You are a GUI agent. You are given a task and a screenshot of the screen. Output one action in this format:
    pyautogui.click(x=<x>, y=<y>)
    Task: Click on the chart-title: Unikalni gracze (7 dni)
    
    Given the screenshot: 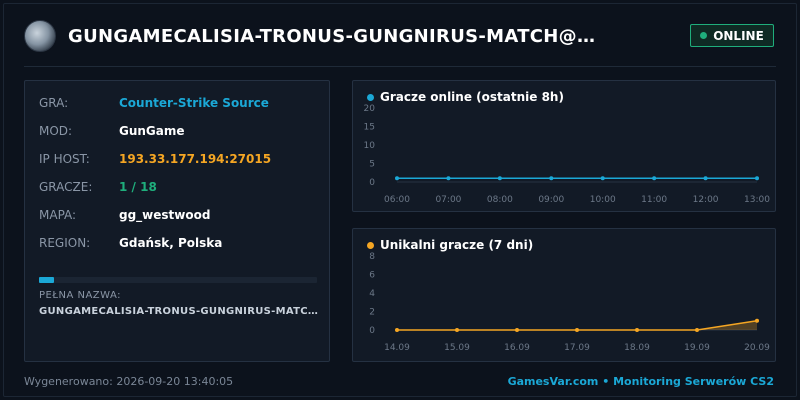 What is the action you would take?
    pyautogui.click(x=450, y=245)
    